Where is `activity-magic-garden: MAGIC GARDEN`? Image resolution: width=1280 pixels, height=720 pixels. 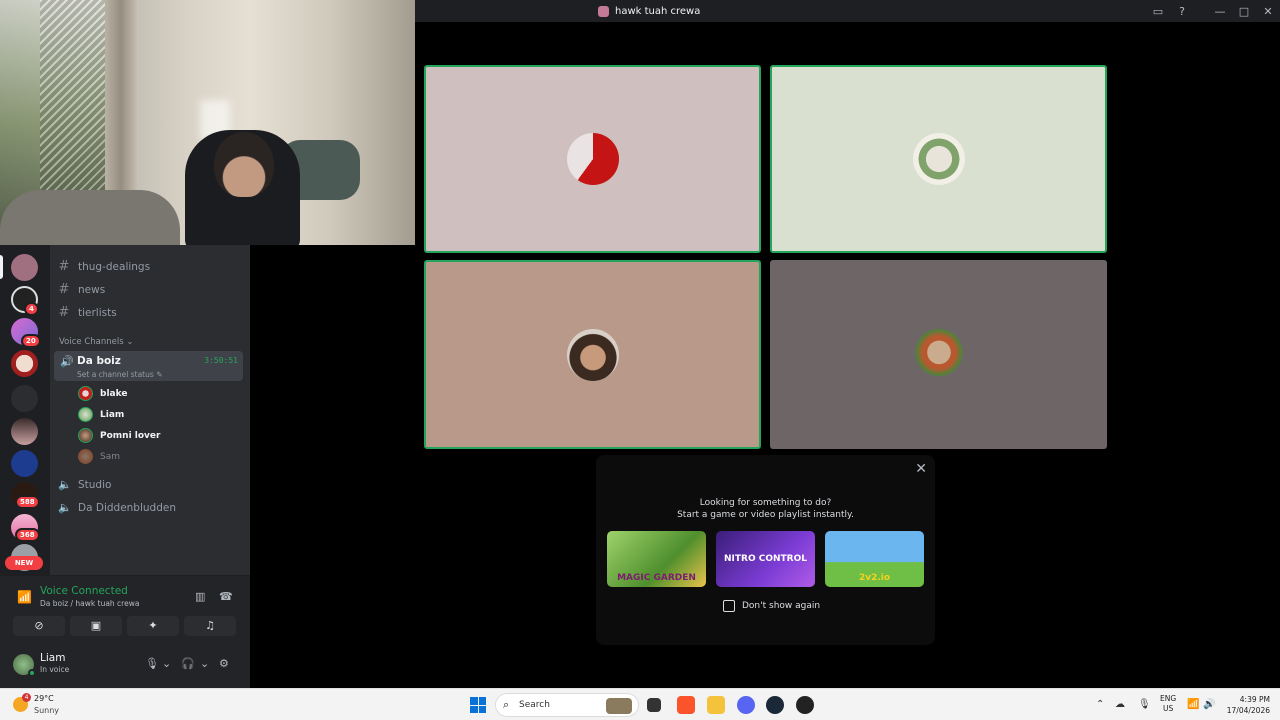
activity-magic-garden: MAGIC GARDEN is located at coordinates (656, 559).